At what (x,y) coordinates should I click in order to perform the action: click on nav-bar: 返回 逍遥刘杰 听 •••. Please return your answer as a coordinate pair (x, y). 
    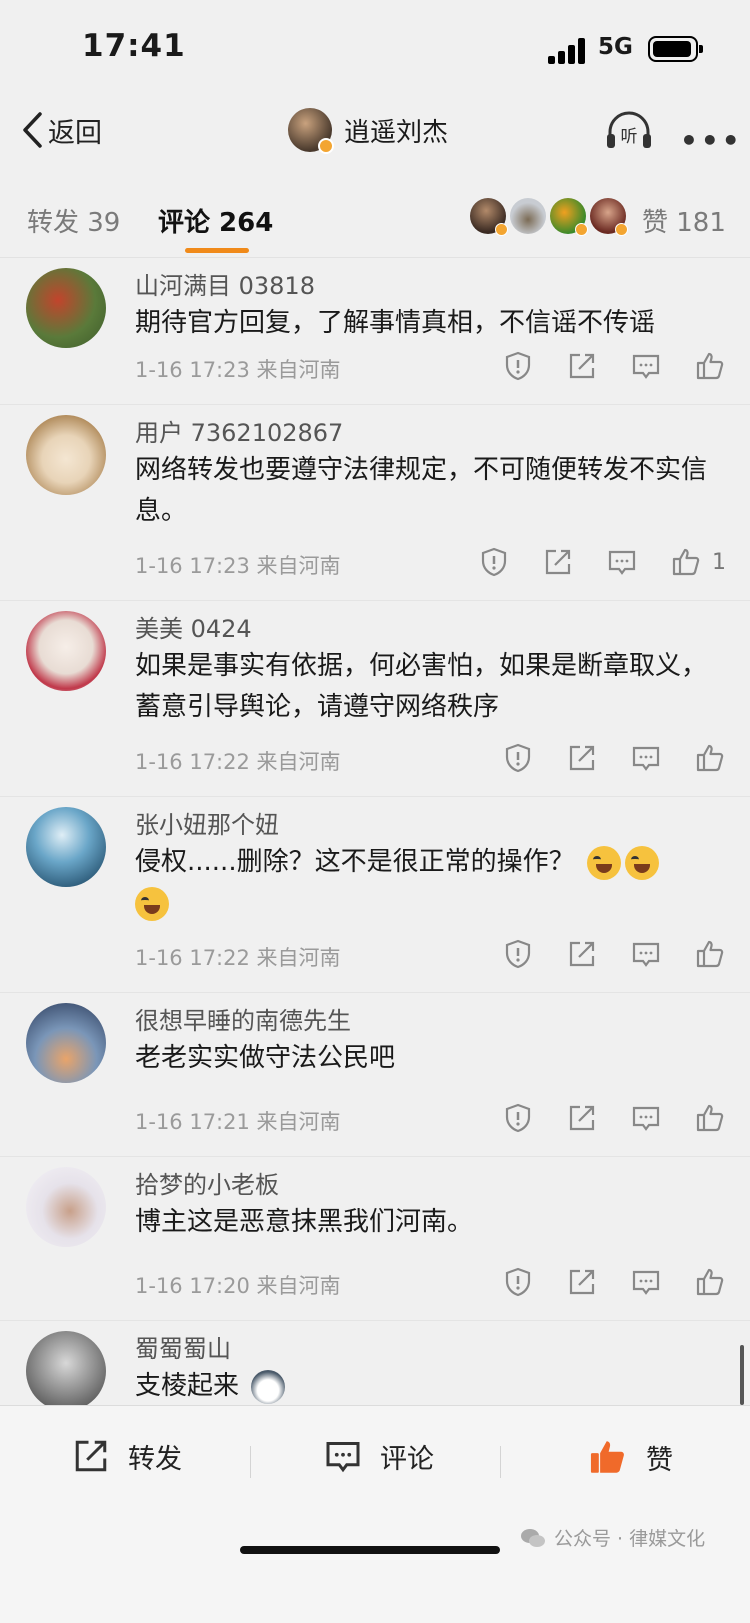
    Looking at the image, I should click on (375, 136).